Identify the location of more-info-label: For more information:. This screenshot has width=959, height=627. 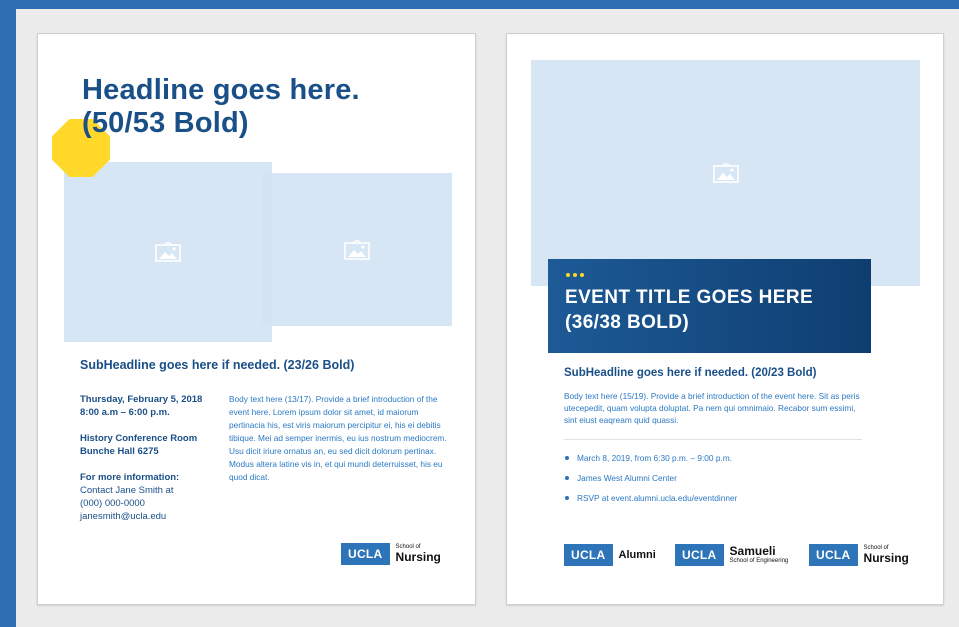
(130, 477).